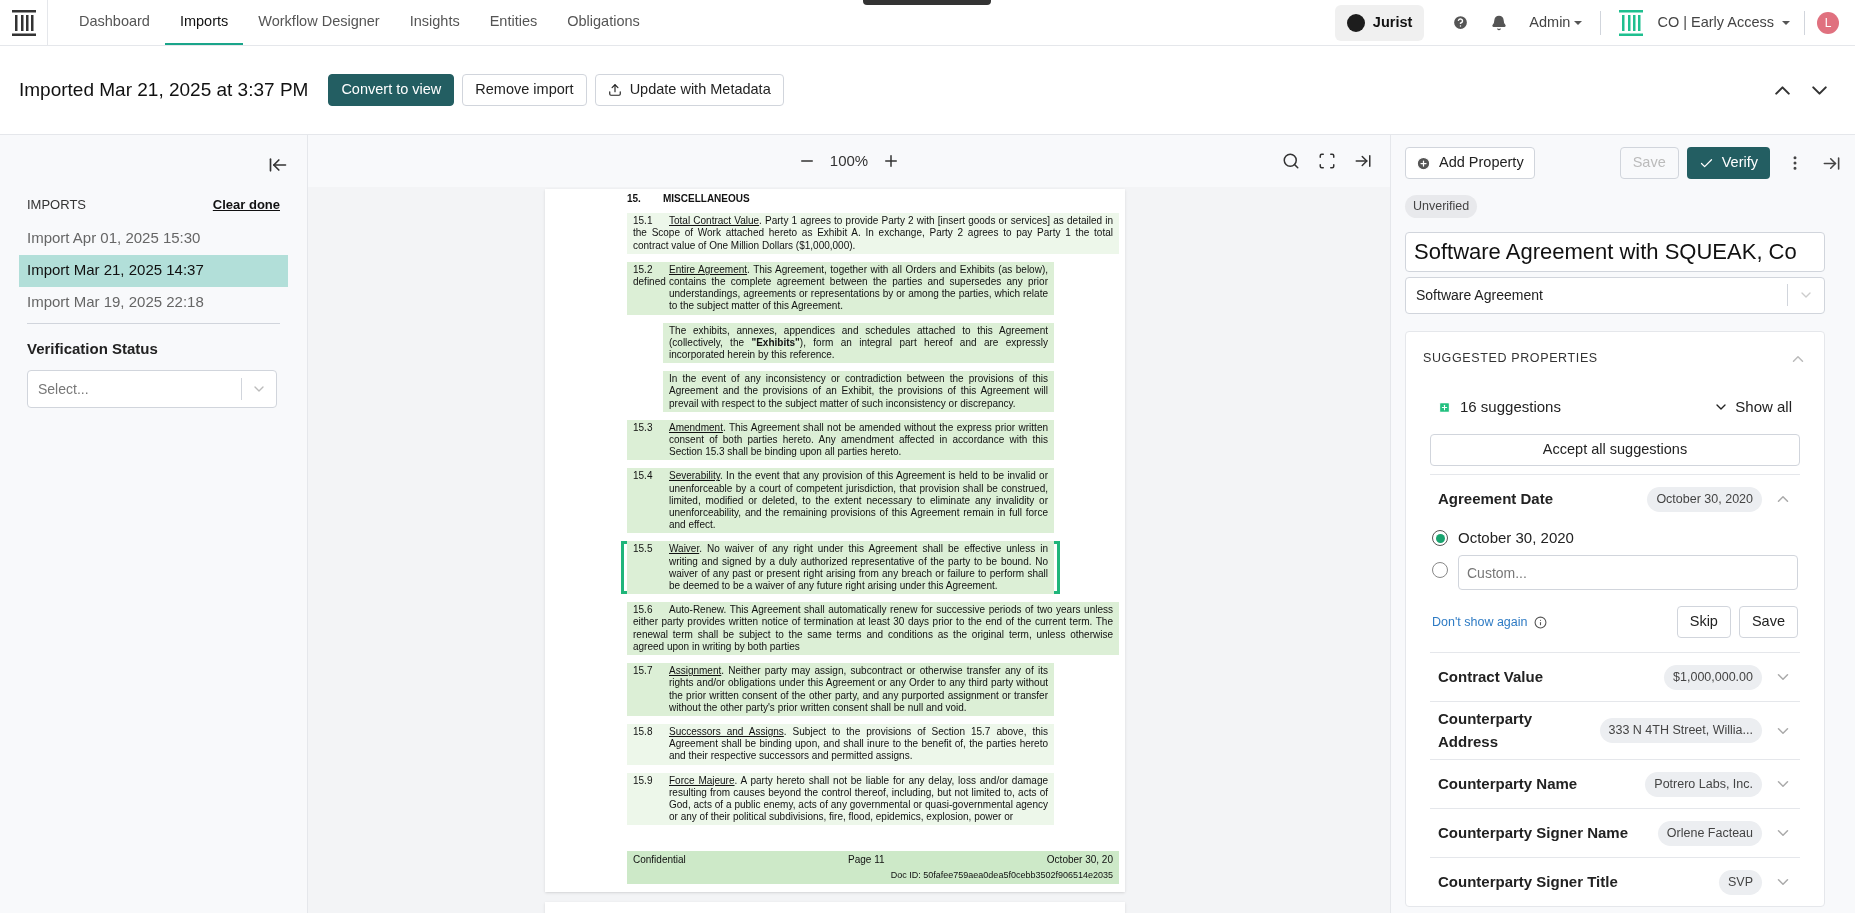 The height and width of the screenshot is (913, 1855). What do you see at coordinates (513, 22) in the screenshot?
I see `nav-tab: Entities` at bounding box center [513, 22].